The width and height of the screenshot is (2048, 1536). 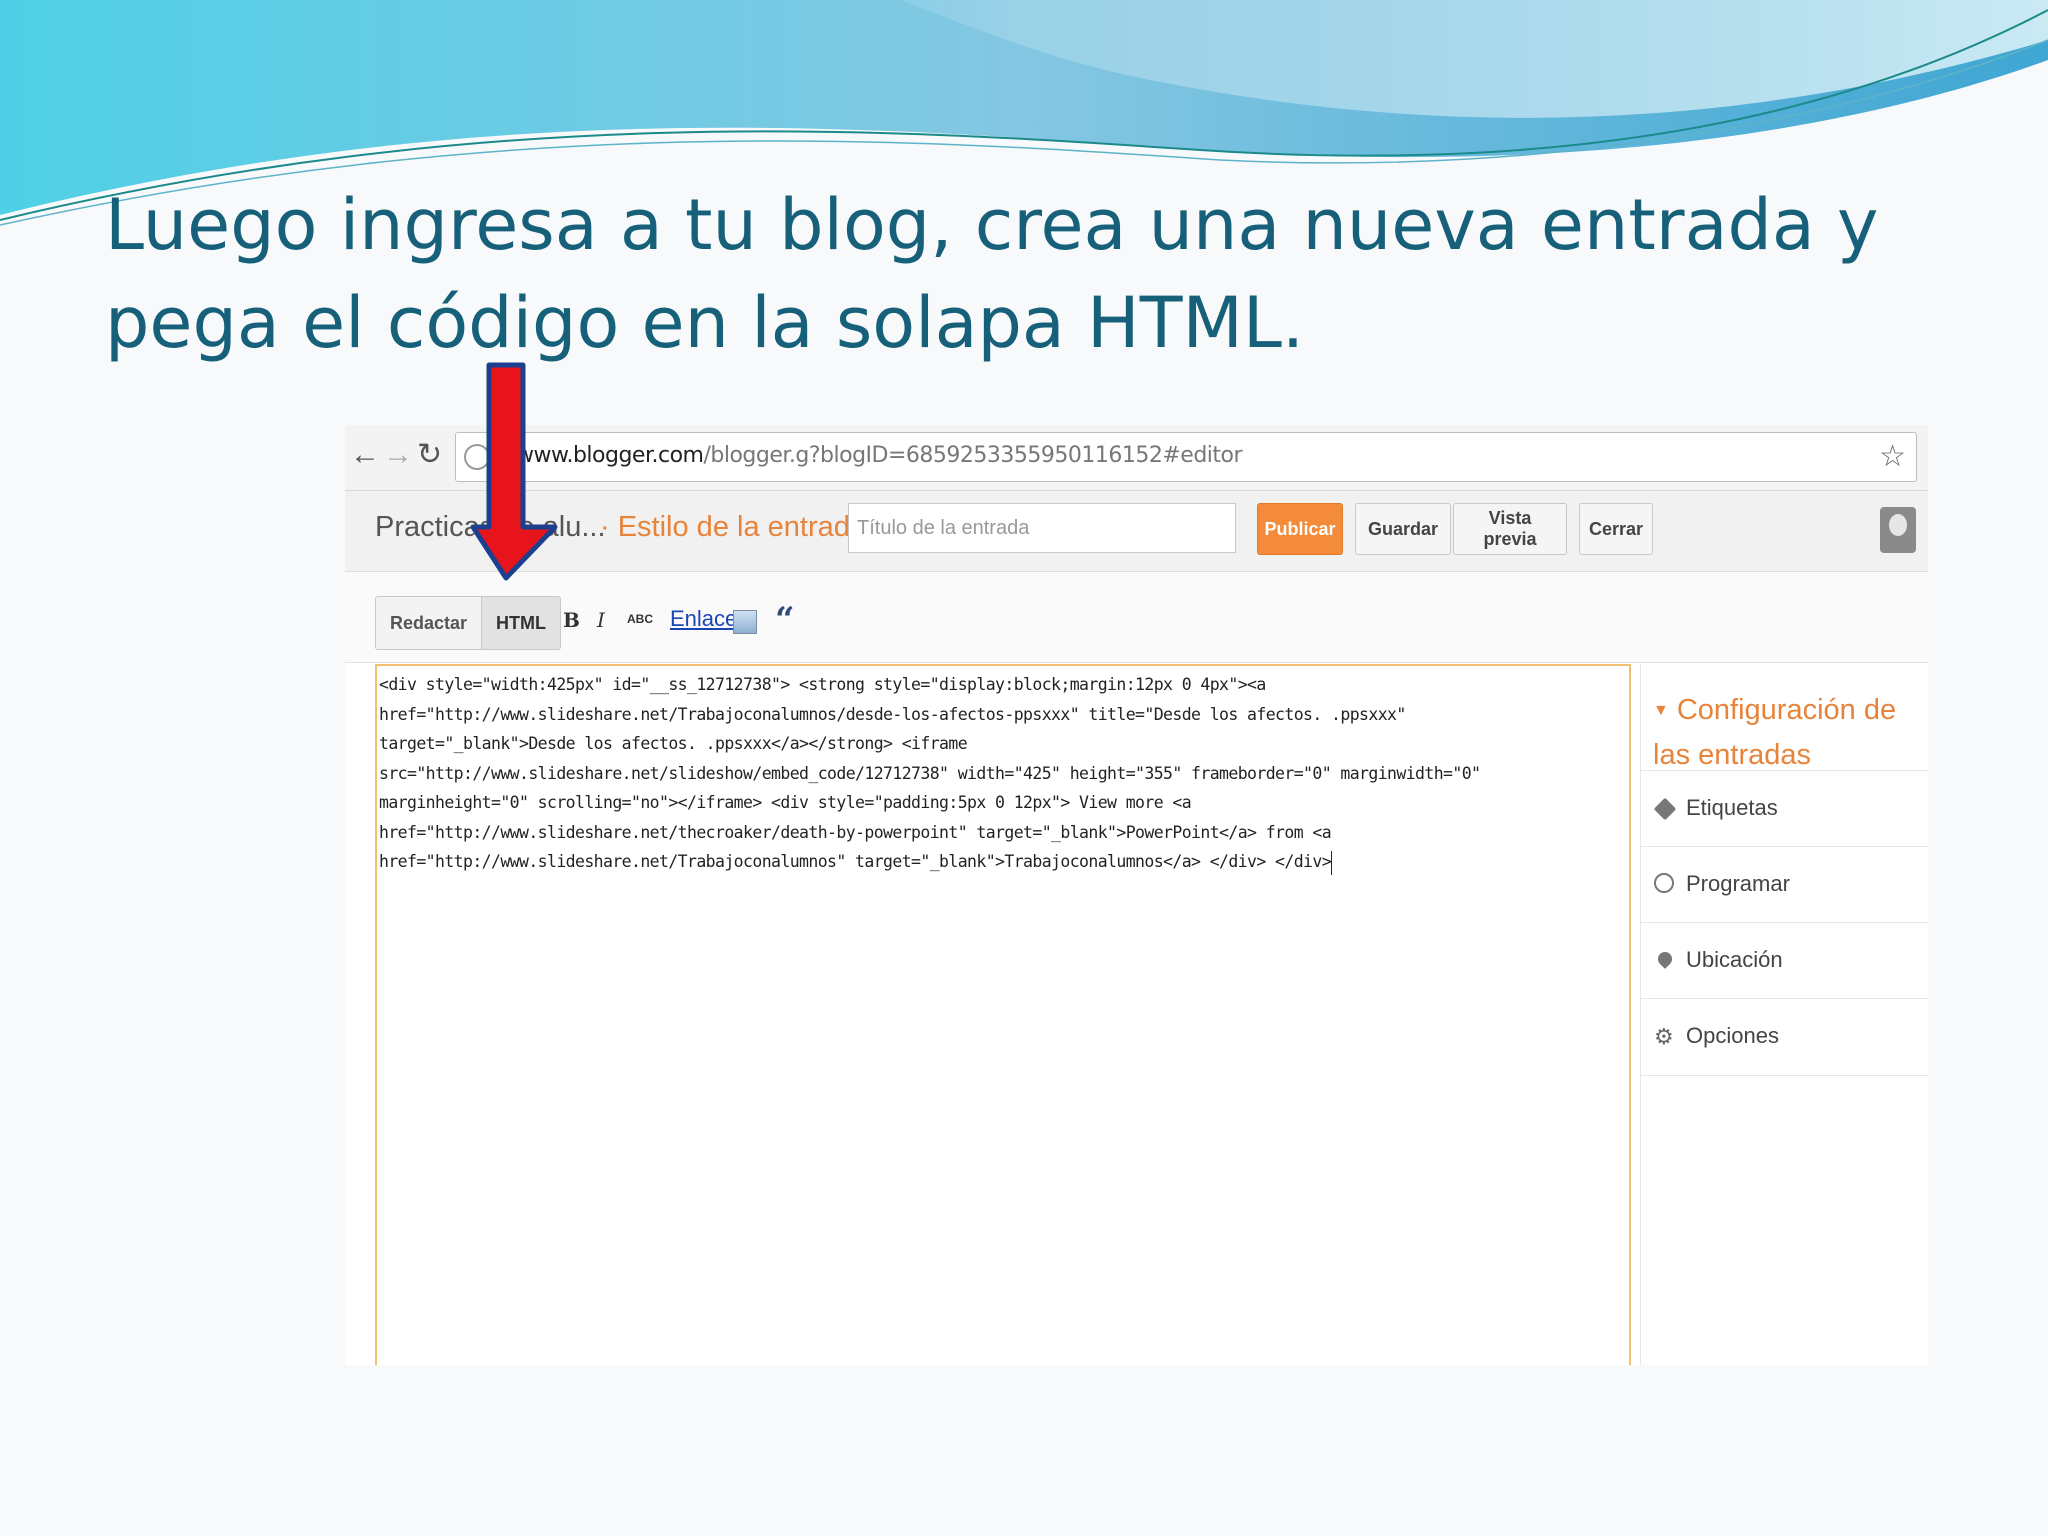 What do you see at coordinates (1784, 1037) in the screenshot?
I see `sidebar-item-options: ⚙ Opciones` at bounding box center [1784, 1037].